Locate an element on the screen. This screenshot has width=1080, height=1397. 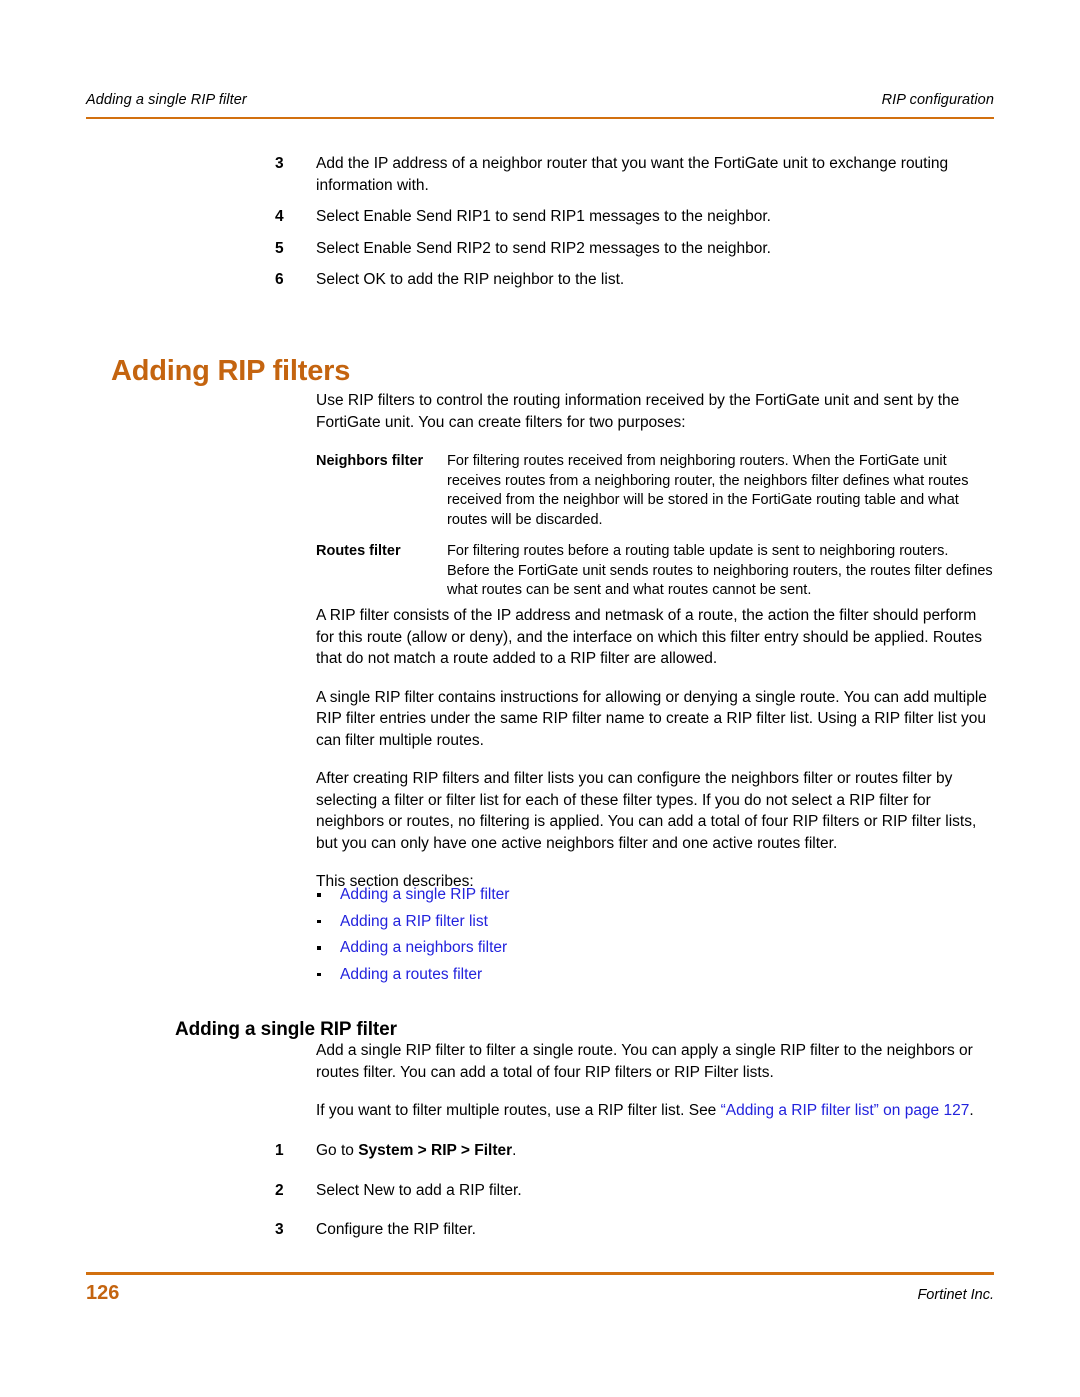
link-adding-a-rip-filter-list-page-127: “Adding a RIP filter list” on page 127 is located at coordinates (845, 1110).